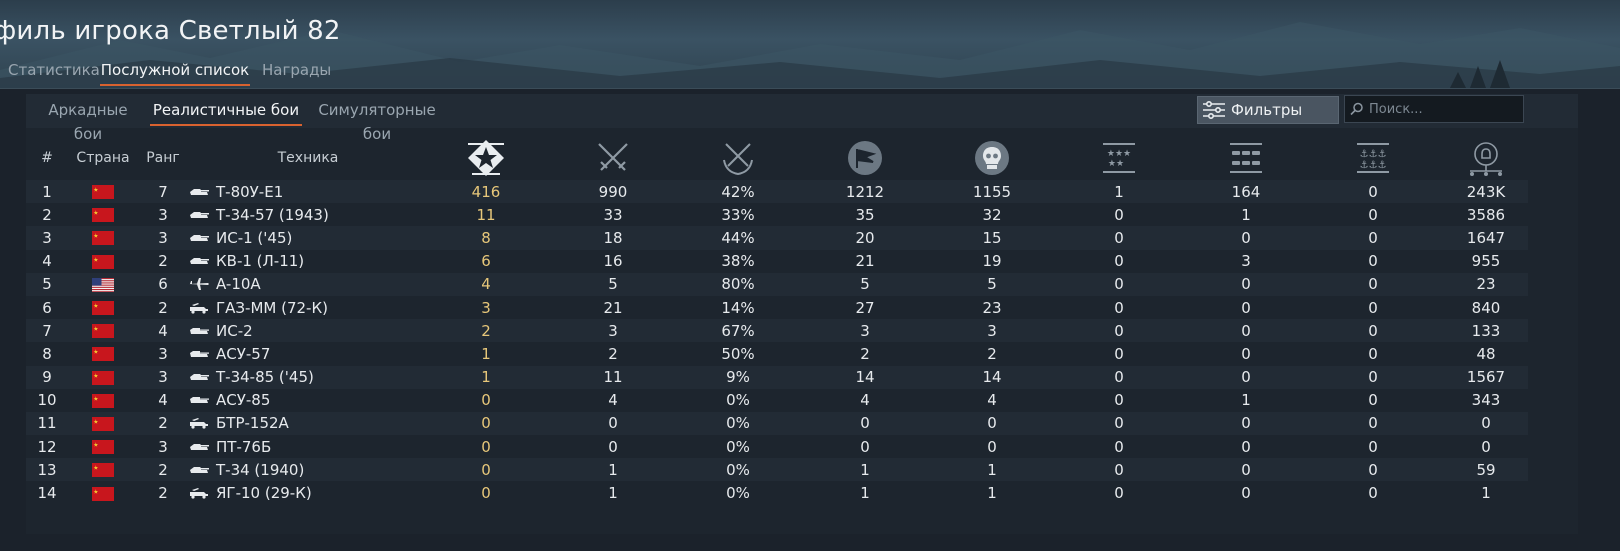 The image size is (1620, 551). I want to click on col-header-air-kills: ★★★ ★★, so click(1119, 158).